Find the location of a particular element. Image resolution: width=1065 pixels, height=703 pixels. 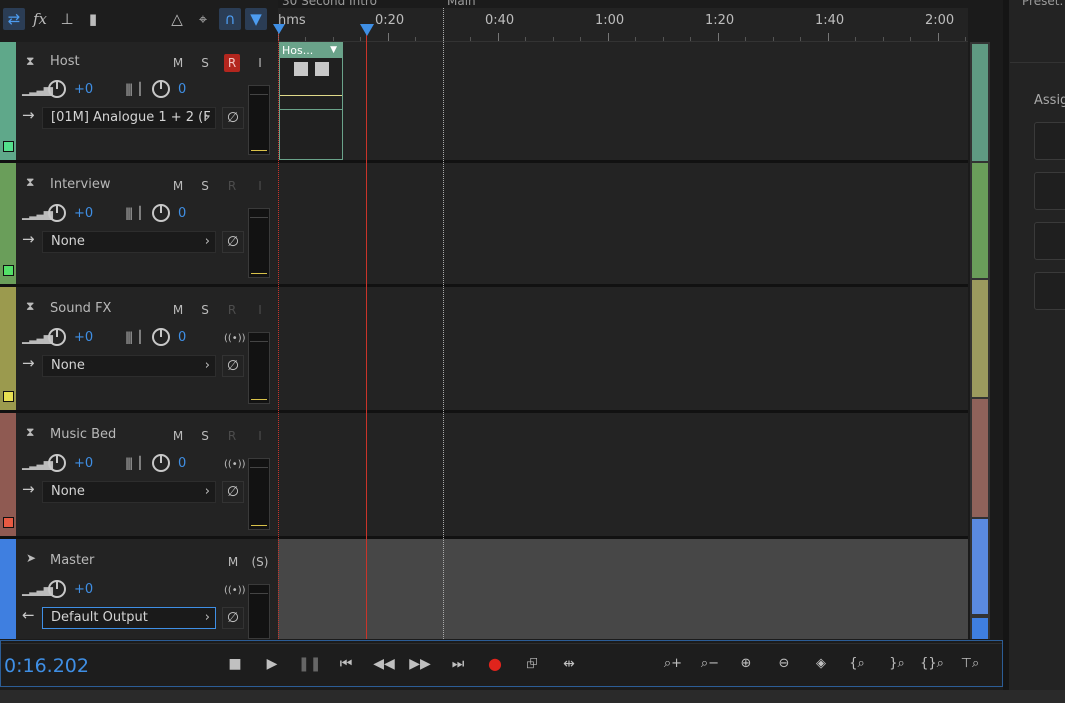

zoom-out-full-icon: ◈ is located at coordinates (821, 664).